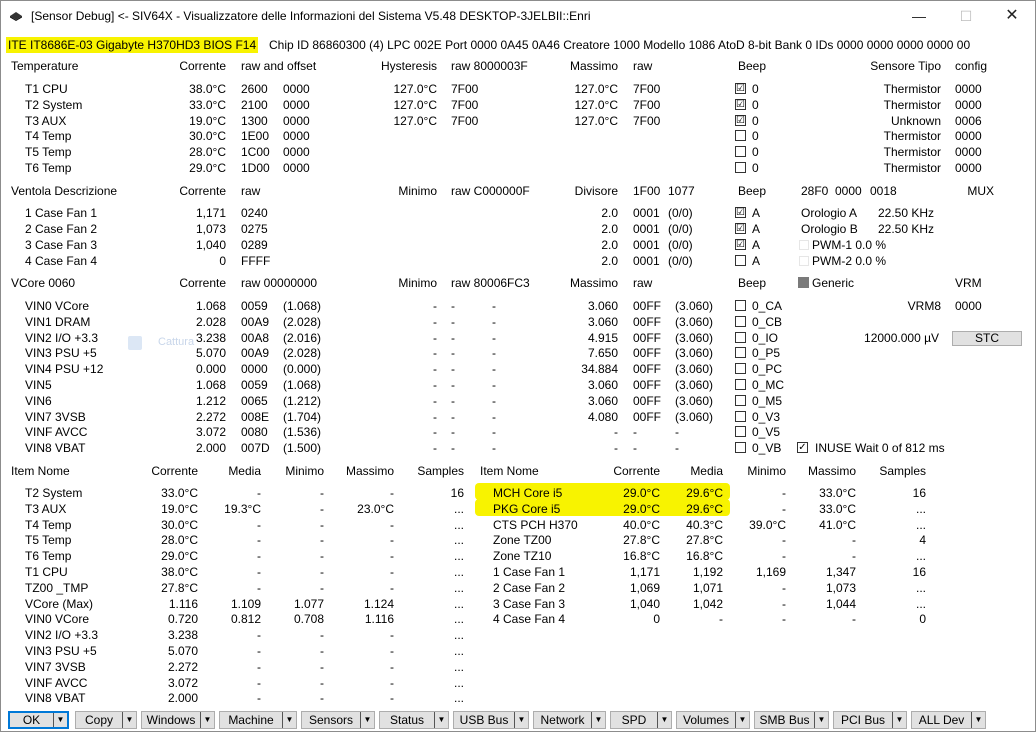 The image size is (1036, 732). What do you see at coordinates (522, 556) in the screenshot?
I see `items_right-row-name: Zone TZ10` at bounding box center [522, 556].